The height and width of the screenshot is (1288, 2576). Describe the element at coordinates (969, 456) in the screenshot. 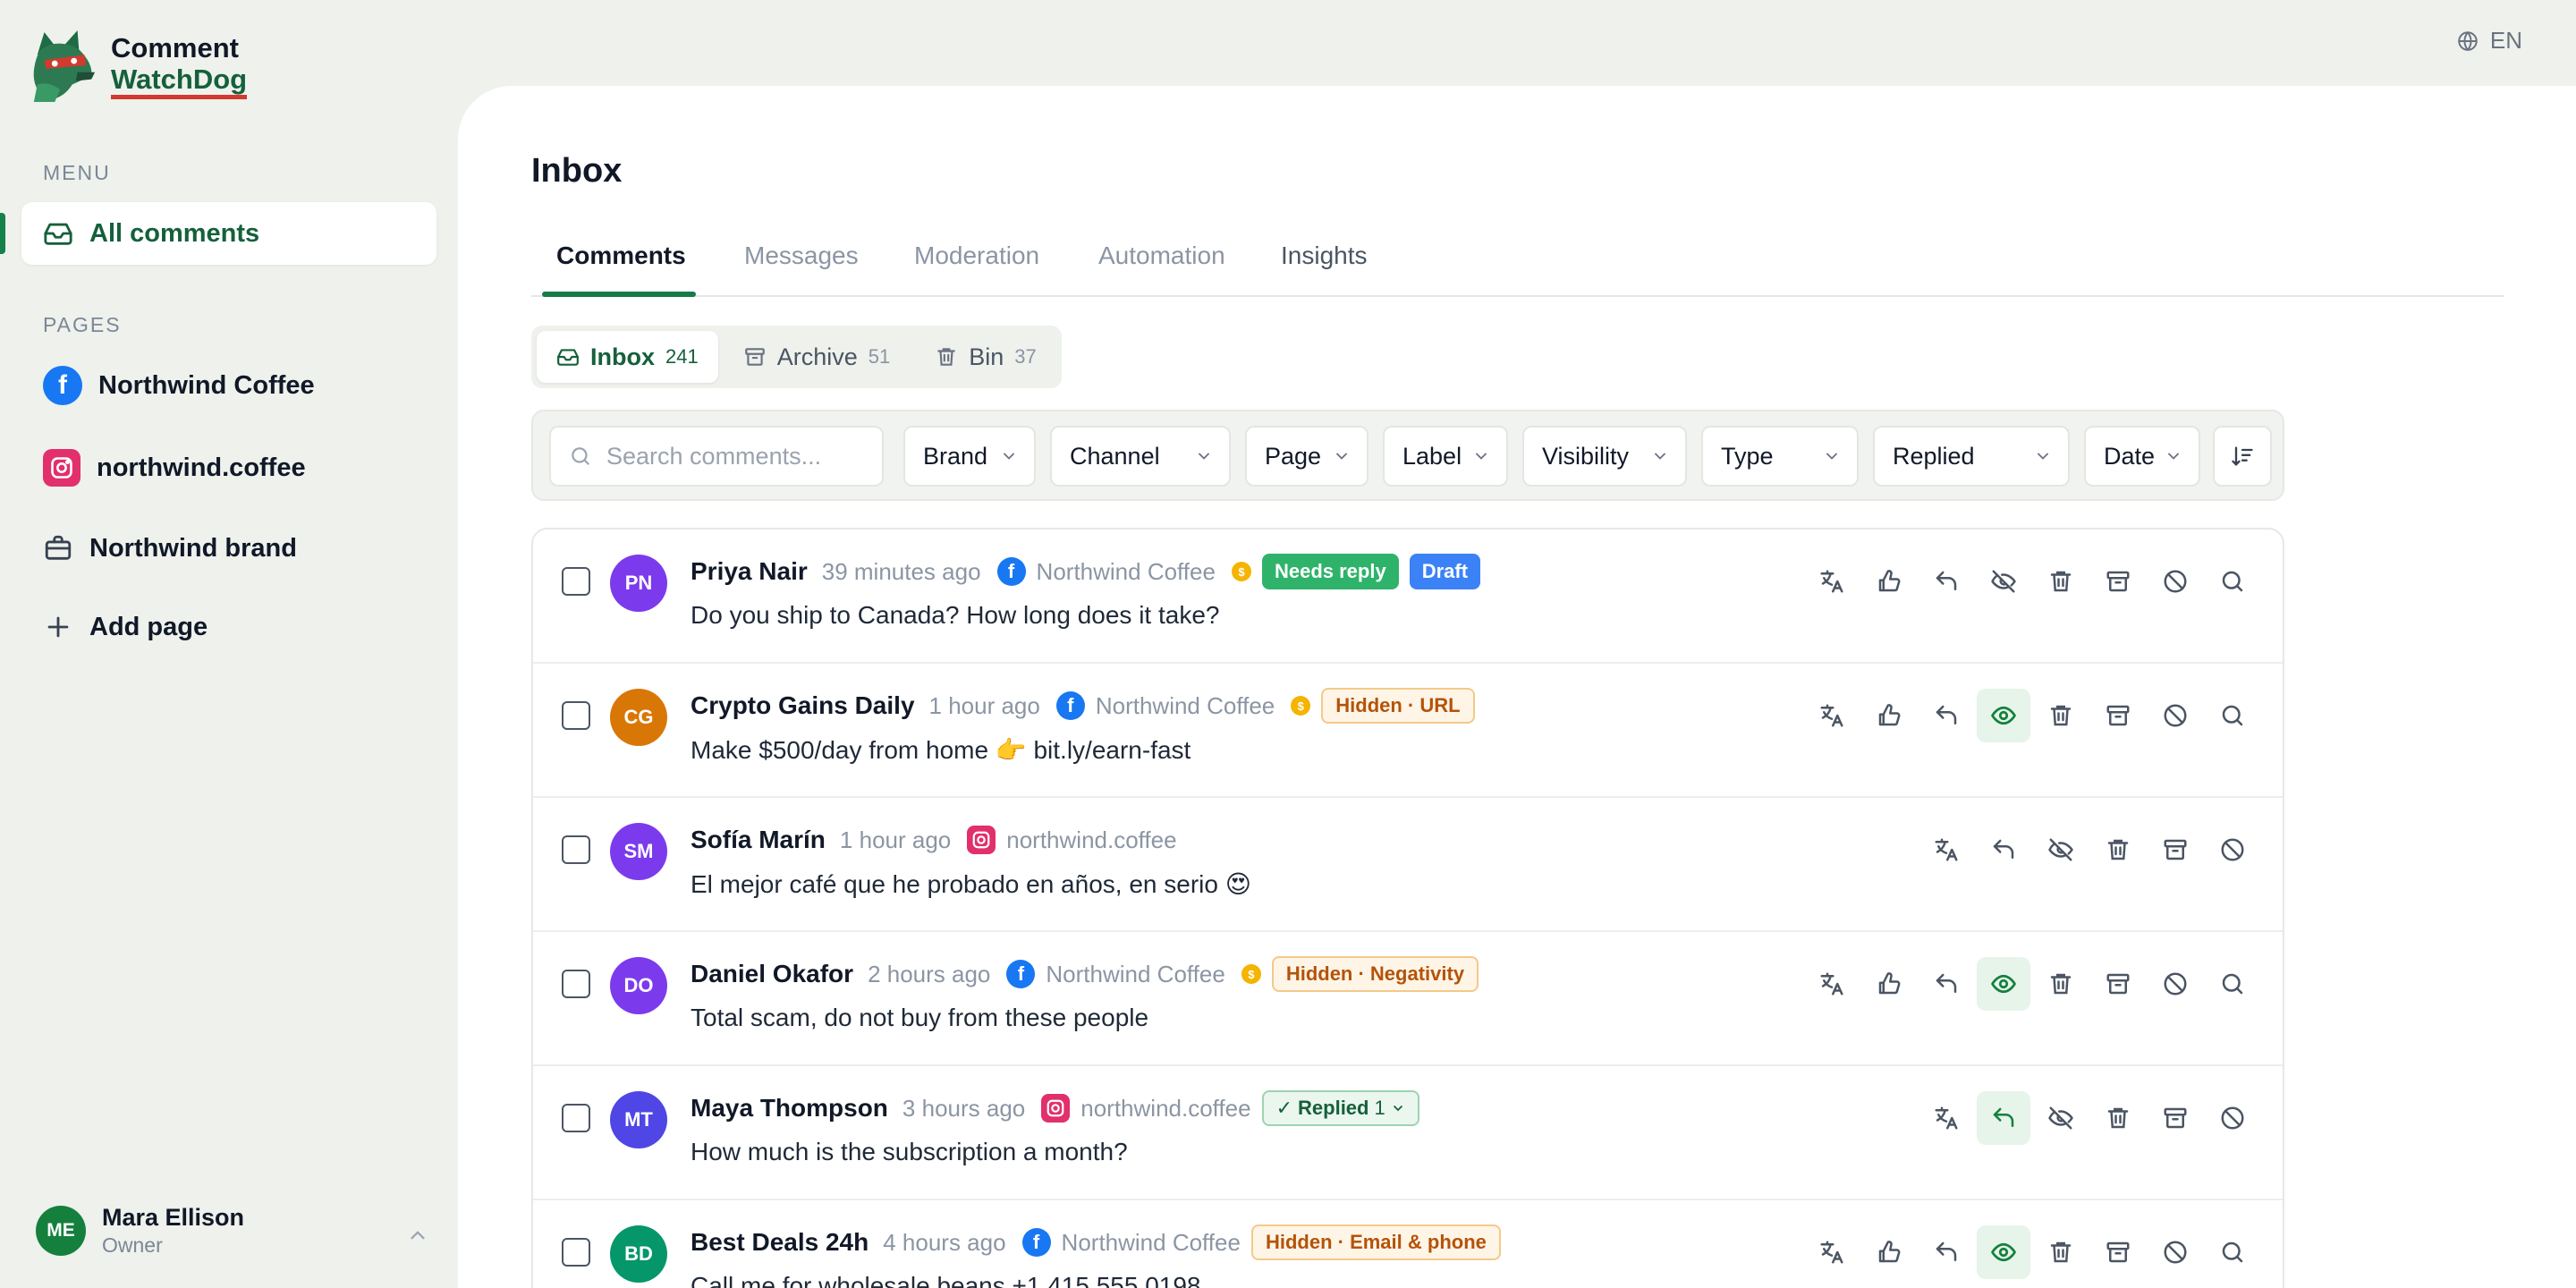

I see `filter-brand: Brand` at that location.